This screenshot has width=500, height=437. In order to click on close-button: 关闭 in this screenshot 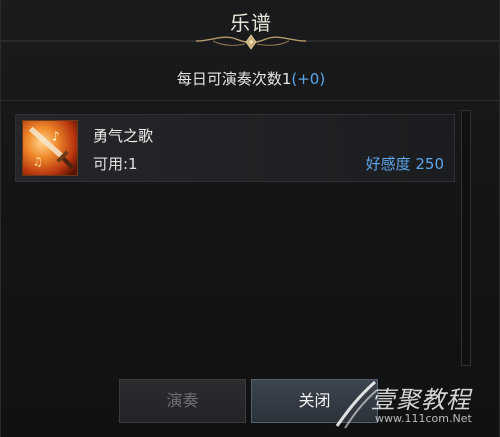, I will do `click(314, 401)`.